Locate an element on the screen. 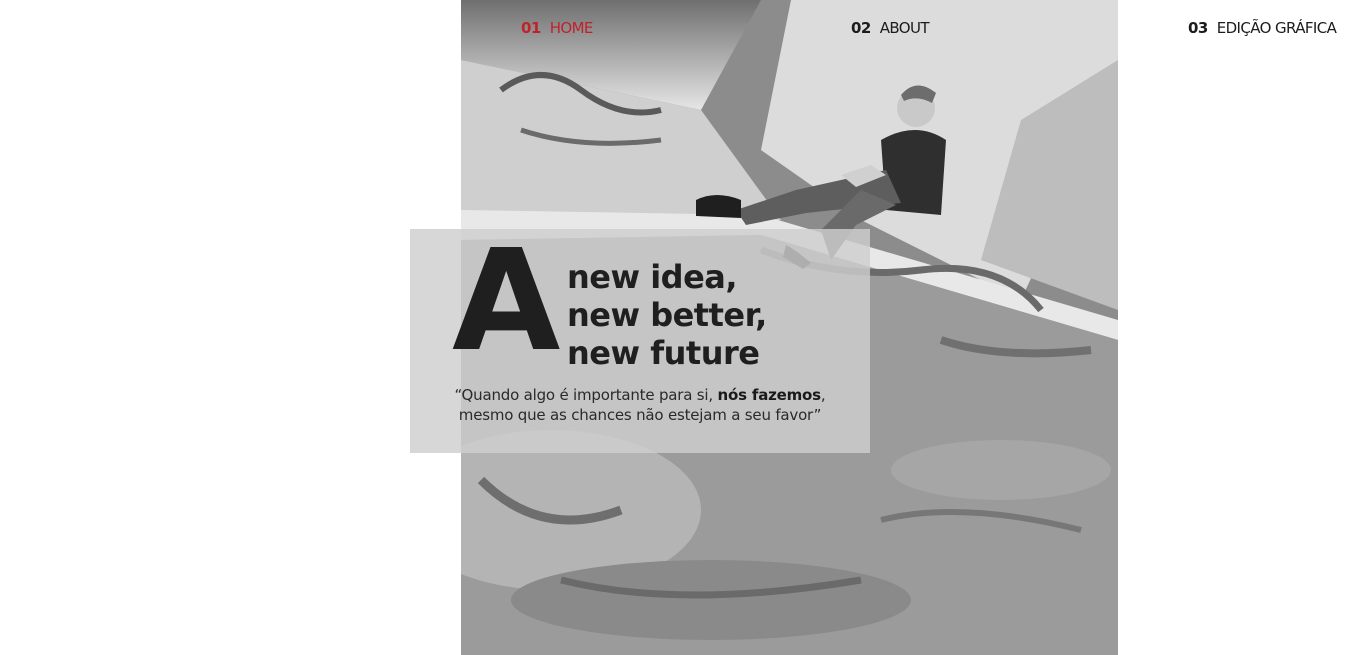 This screenshot has height=655, width=1366. hero-headline: new idea, new better, new future is located at coordinates (667, 315).